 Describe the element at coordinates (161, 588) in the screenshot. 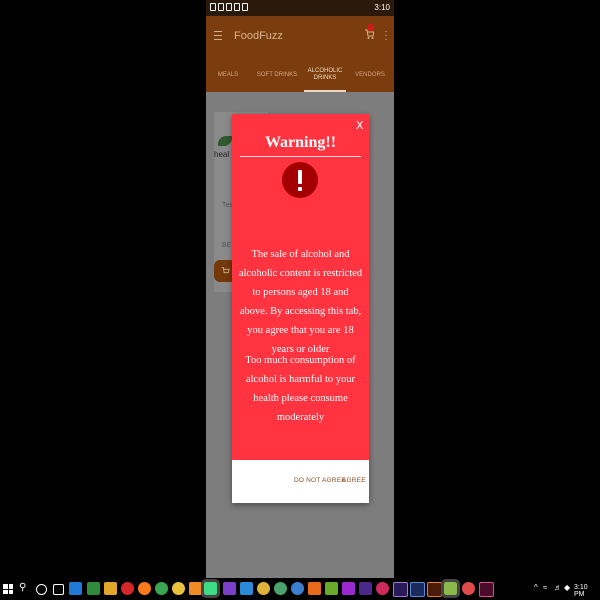

I see `chrome-icon` at that location.